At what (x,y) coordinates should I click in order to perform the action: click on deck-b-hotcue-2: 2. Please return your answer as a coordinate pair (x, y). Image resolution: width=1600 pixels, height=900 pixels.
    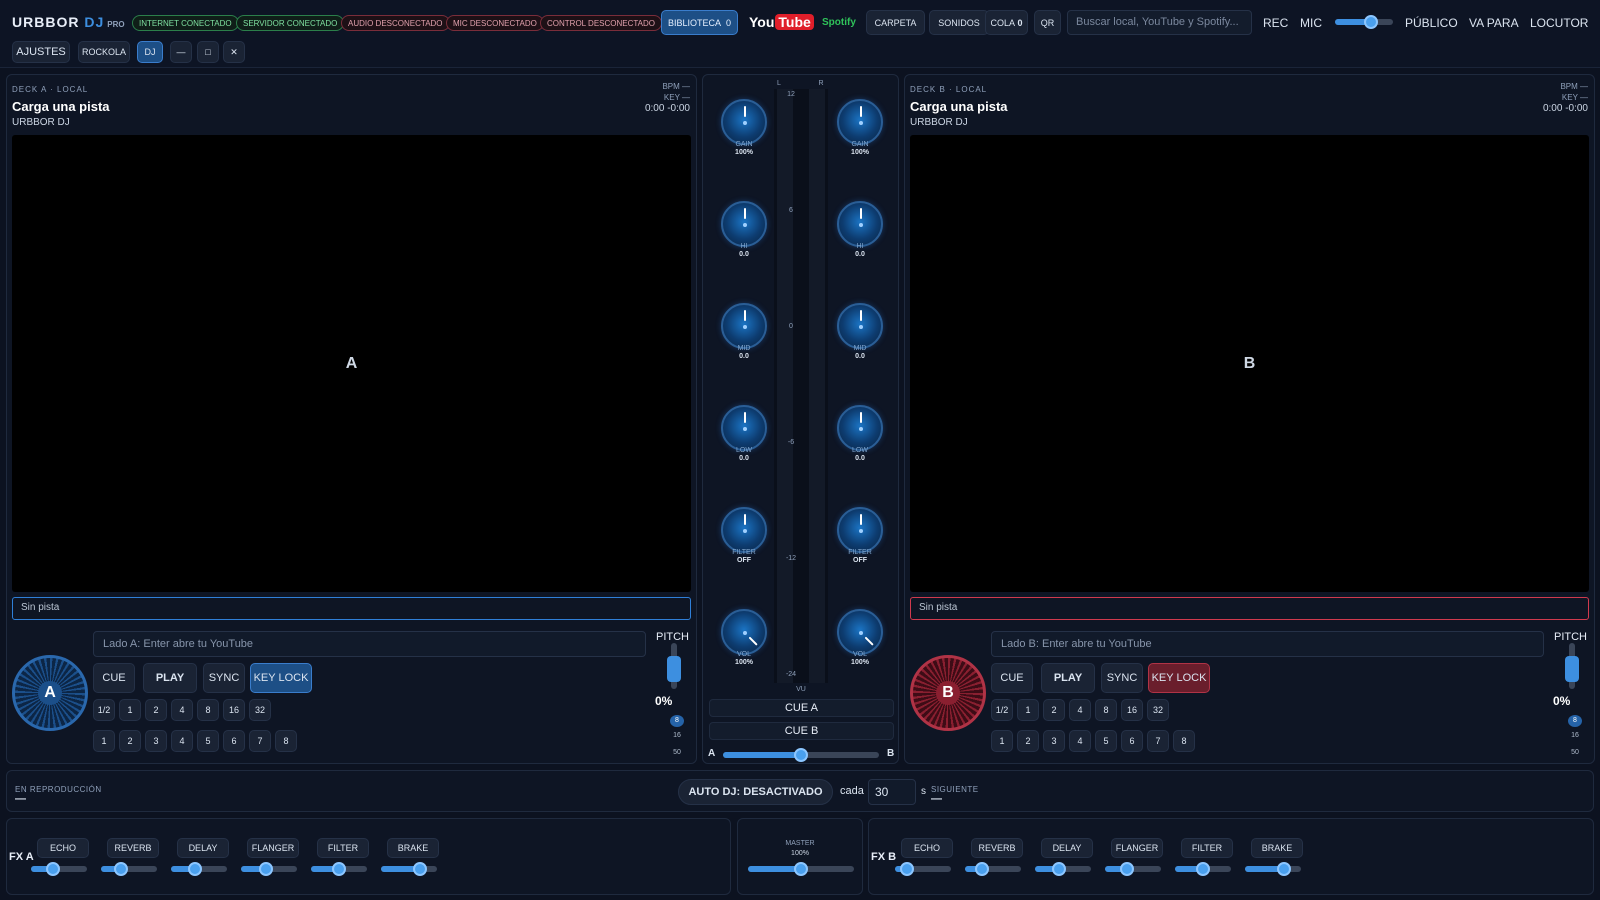
    Looking at the image, I should click on (1028, 741).